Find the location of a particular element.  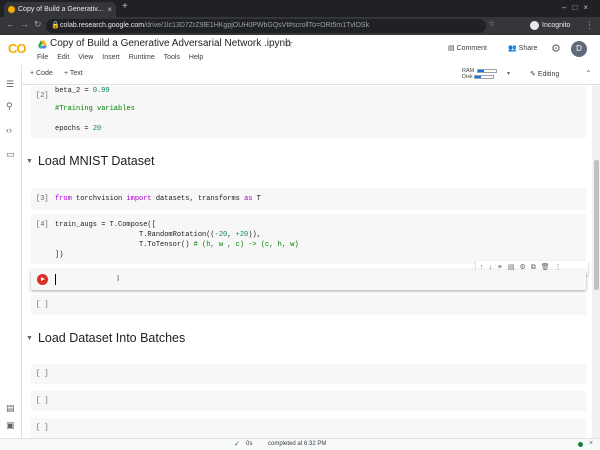

comment-label: Comment is located at coordinates (471, 48).